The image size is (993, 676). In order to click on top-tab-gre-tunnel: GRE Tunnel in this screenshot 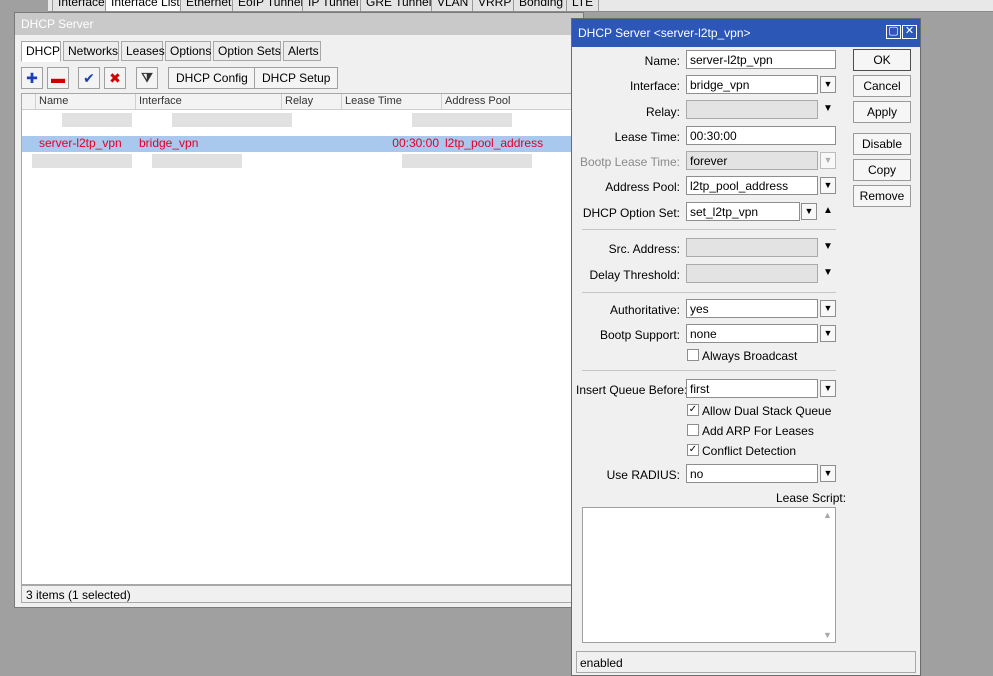, I will do `click(399, 5)`.